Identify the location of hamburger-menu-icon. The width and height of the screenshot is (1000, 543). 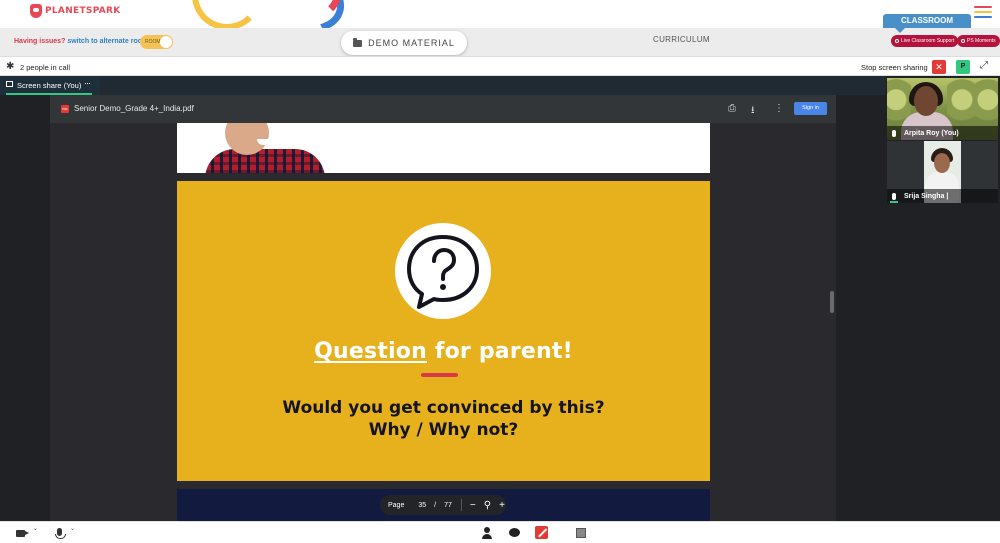
(983, 13).